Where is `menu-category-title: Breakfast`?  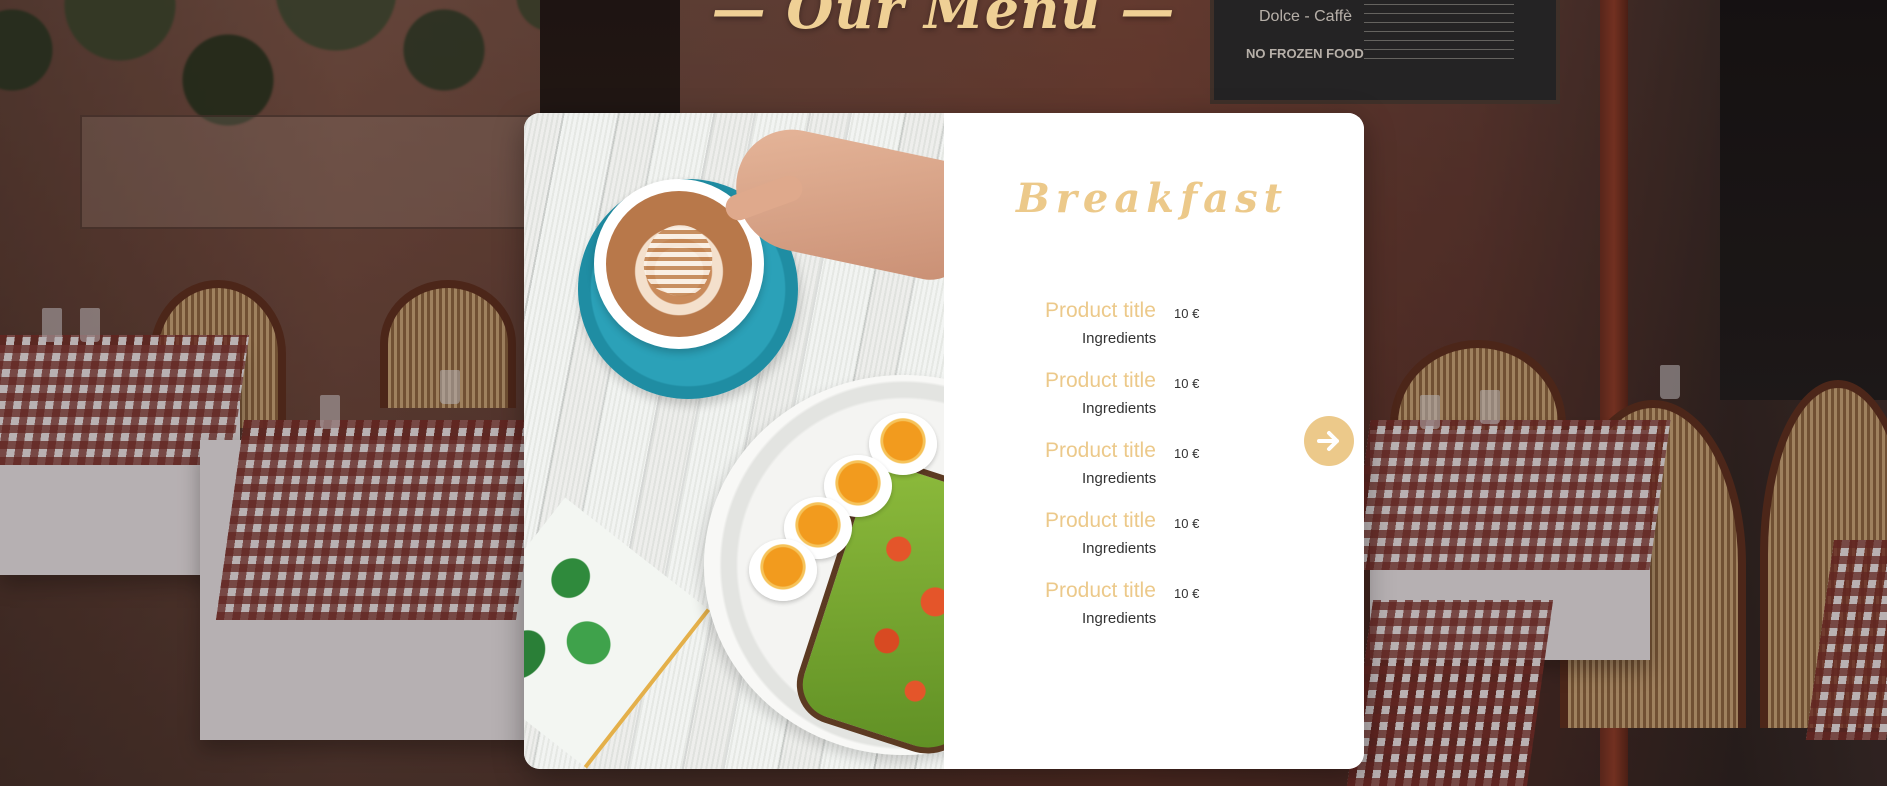 menu-category-title: Breakfast is located at coordinates (1152, 198).